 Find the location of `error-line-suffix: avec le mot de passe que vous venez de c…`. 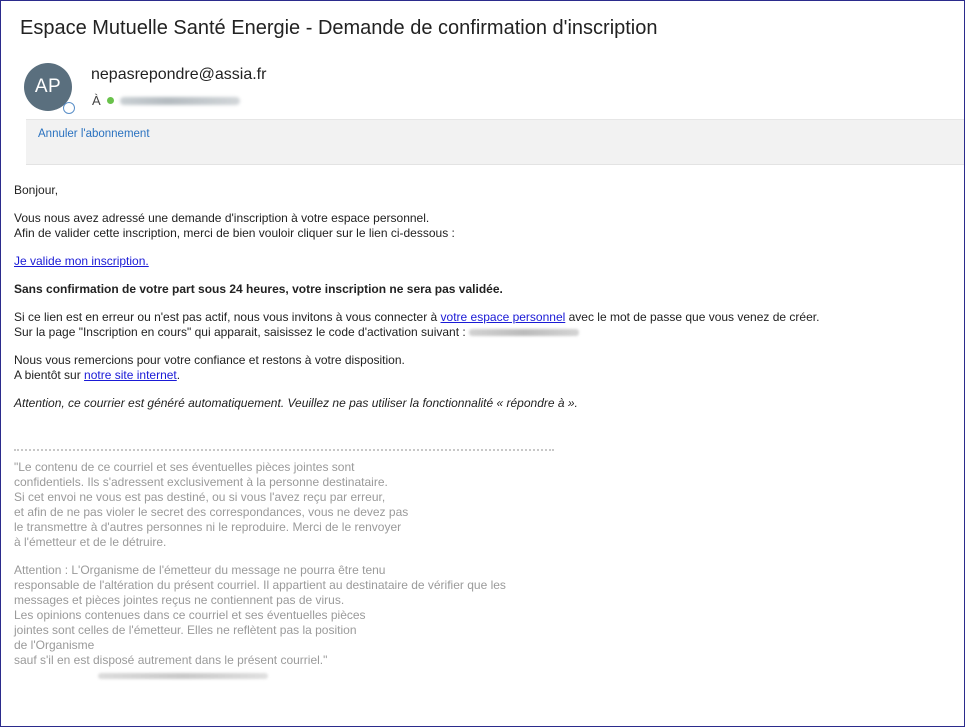

error-line-suffix: avec le mot de passe que vous venez de c… is located at coordinates (692, 317).